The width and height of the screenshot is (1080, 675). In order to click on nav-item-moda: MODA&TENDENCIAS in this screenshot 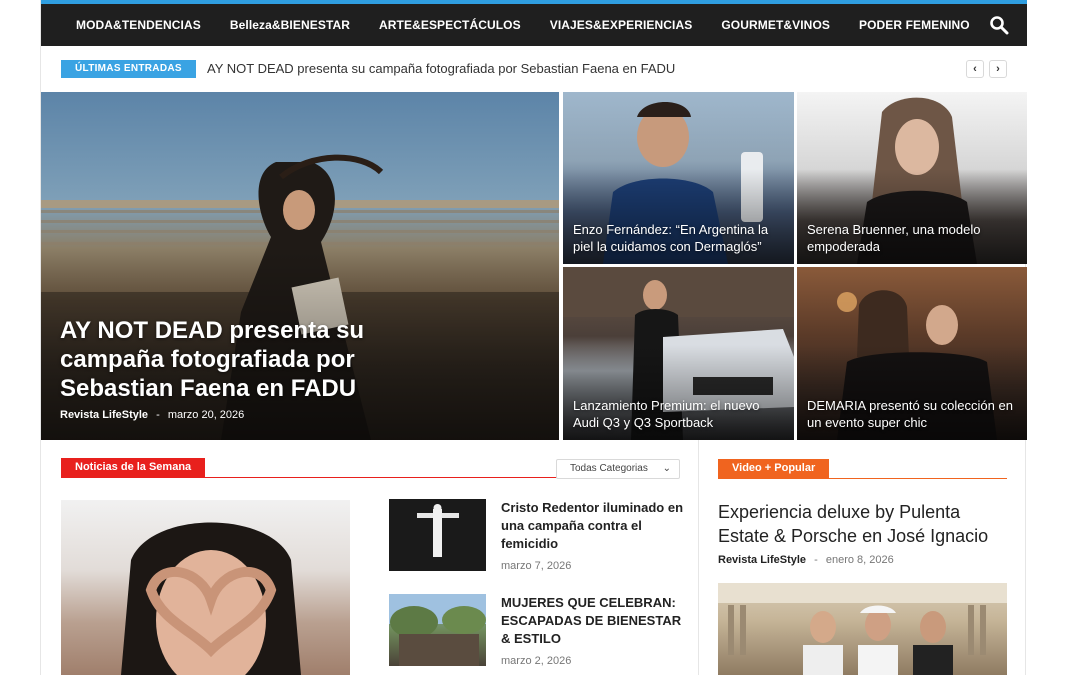, I will do `click(138, 25)`.